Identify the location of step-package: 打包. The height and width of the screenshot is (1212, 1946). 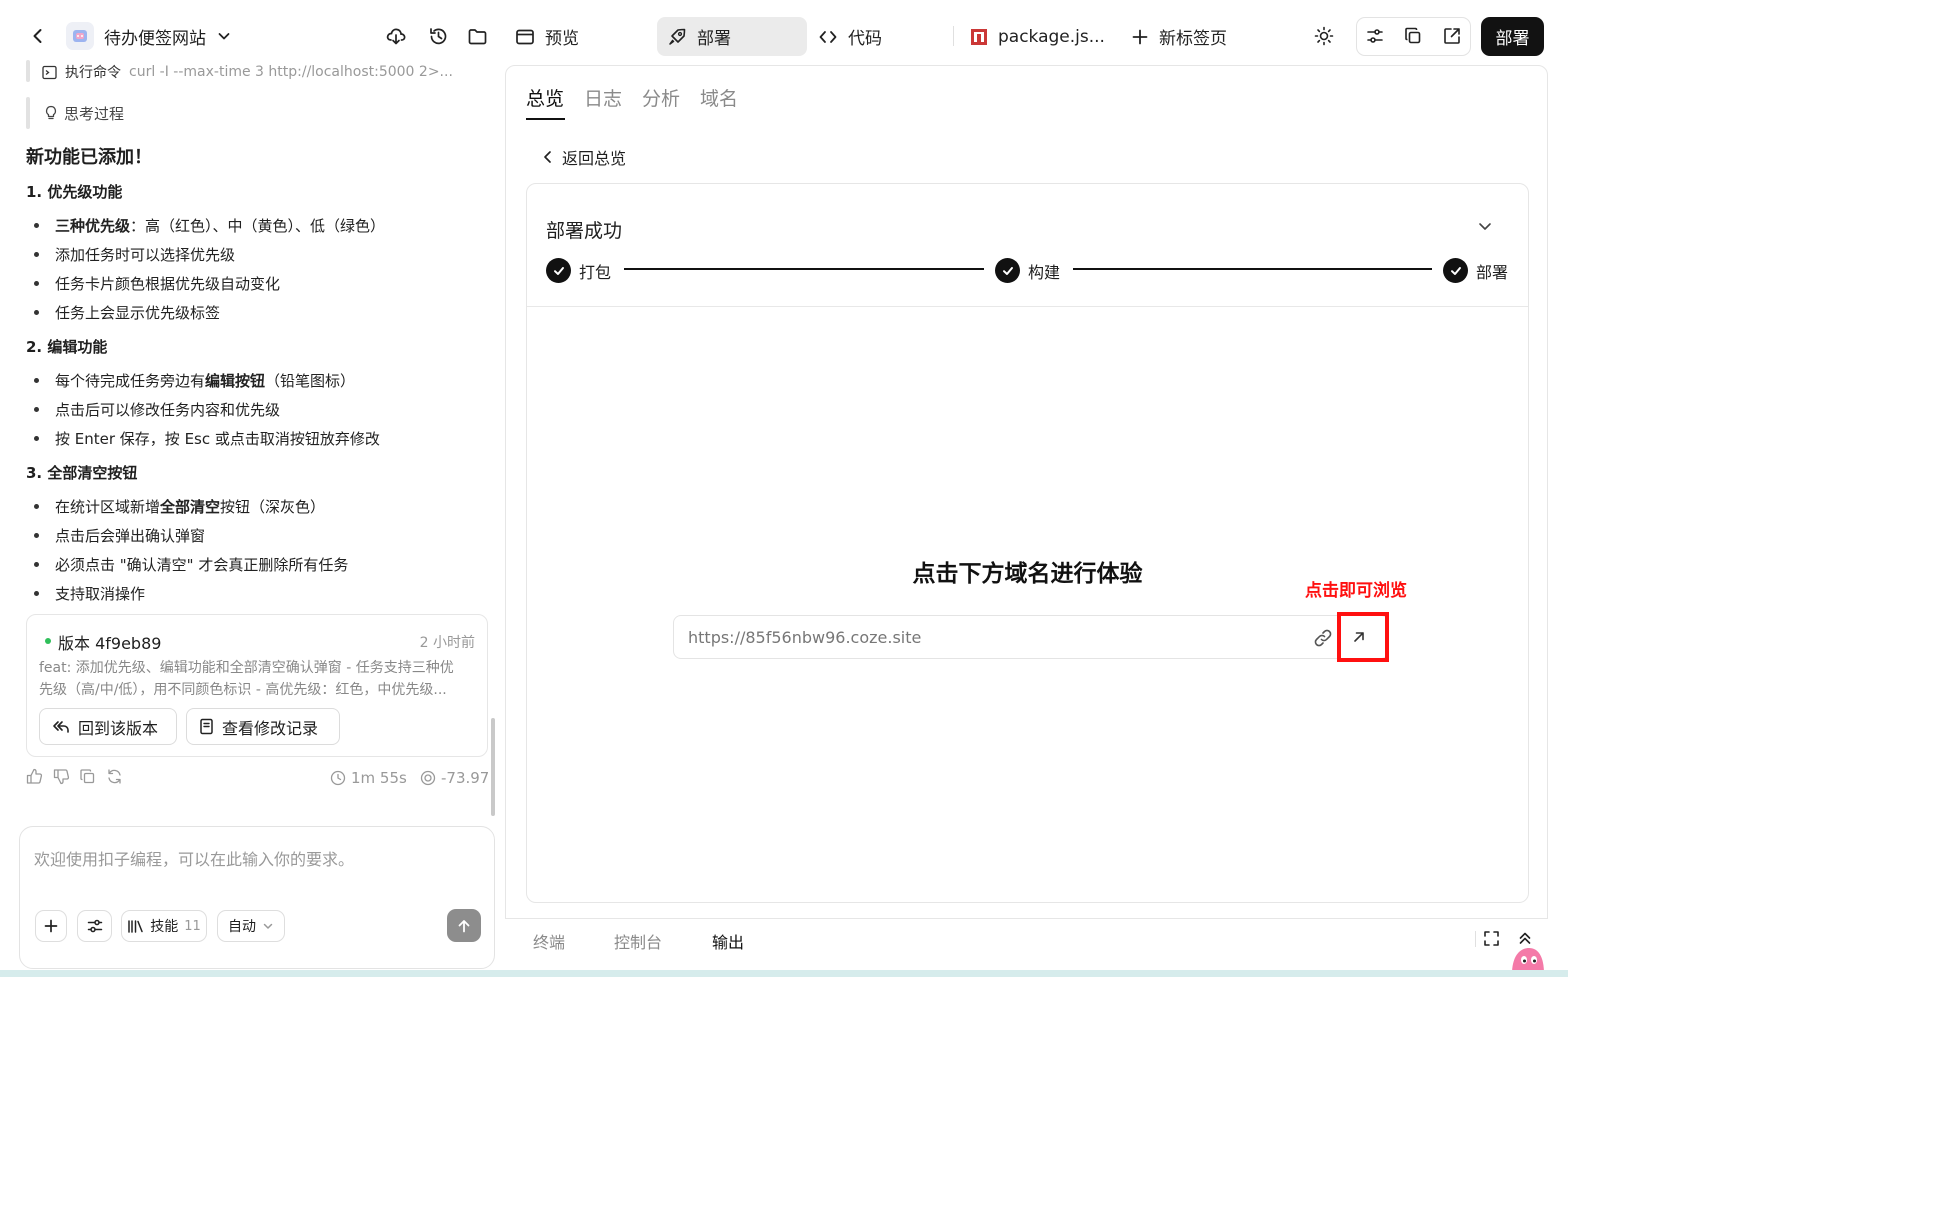
(578, 270).